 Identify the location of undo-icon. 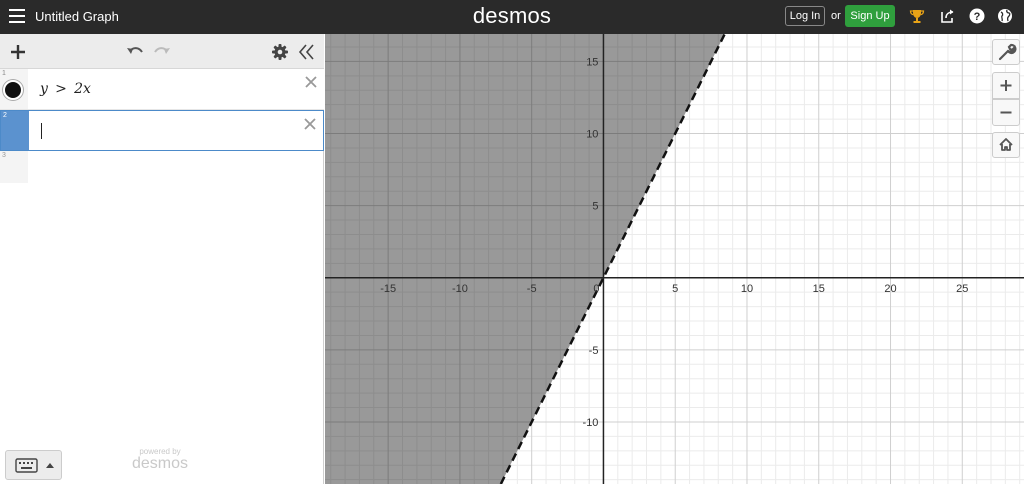
(135, 52).